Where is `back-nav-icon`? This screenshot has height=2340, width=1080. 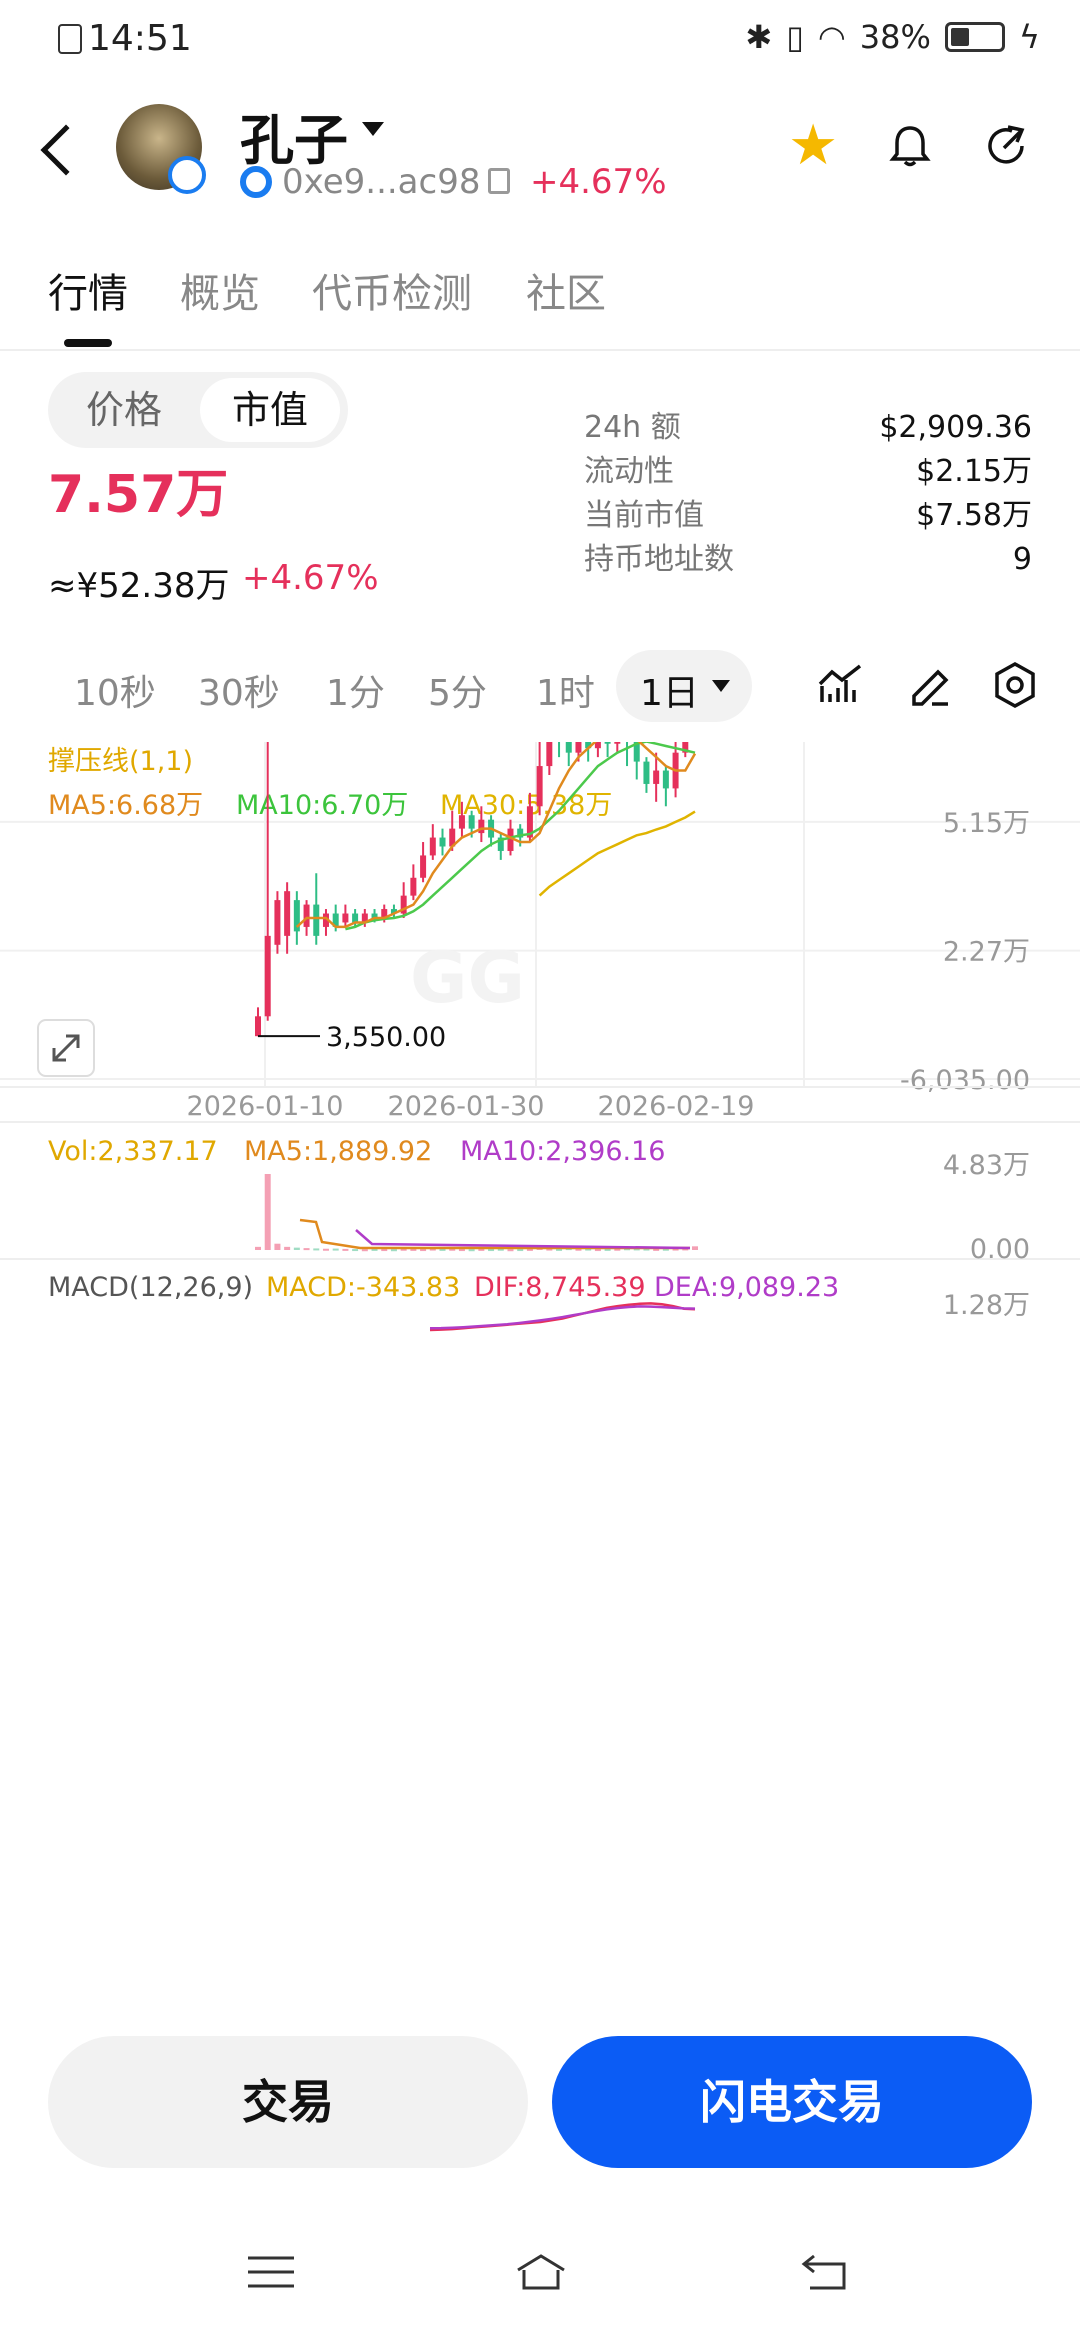
back-nav-icon is located at coordinates (825, 2272).